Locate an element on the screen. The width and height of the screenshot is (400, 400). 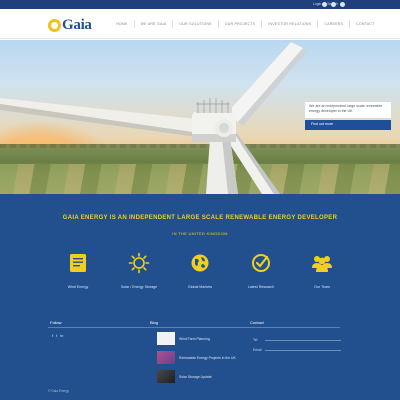
feature-label: Global Markets is located at coordinates (200, 287).